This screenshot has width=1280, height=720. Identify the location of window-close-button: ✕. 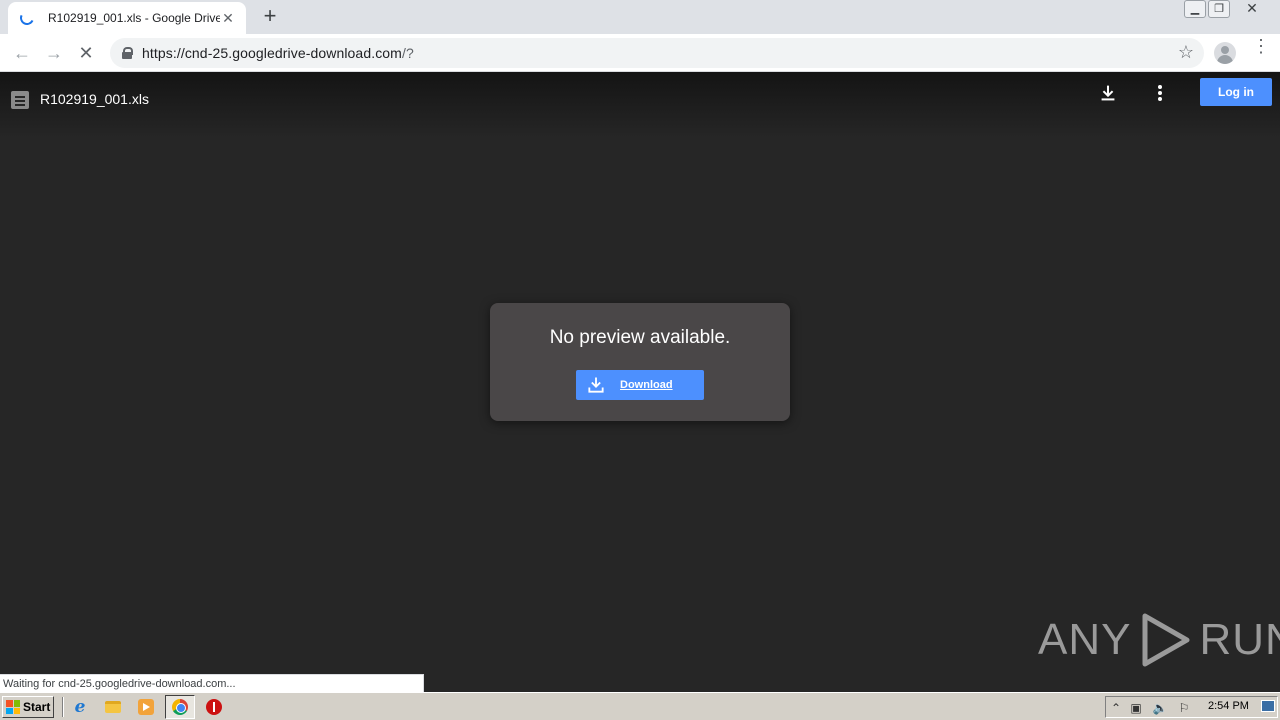
(1252, 9).